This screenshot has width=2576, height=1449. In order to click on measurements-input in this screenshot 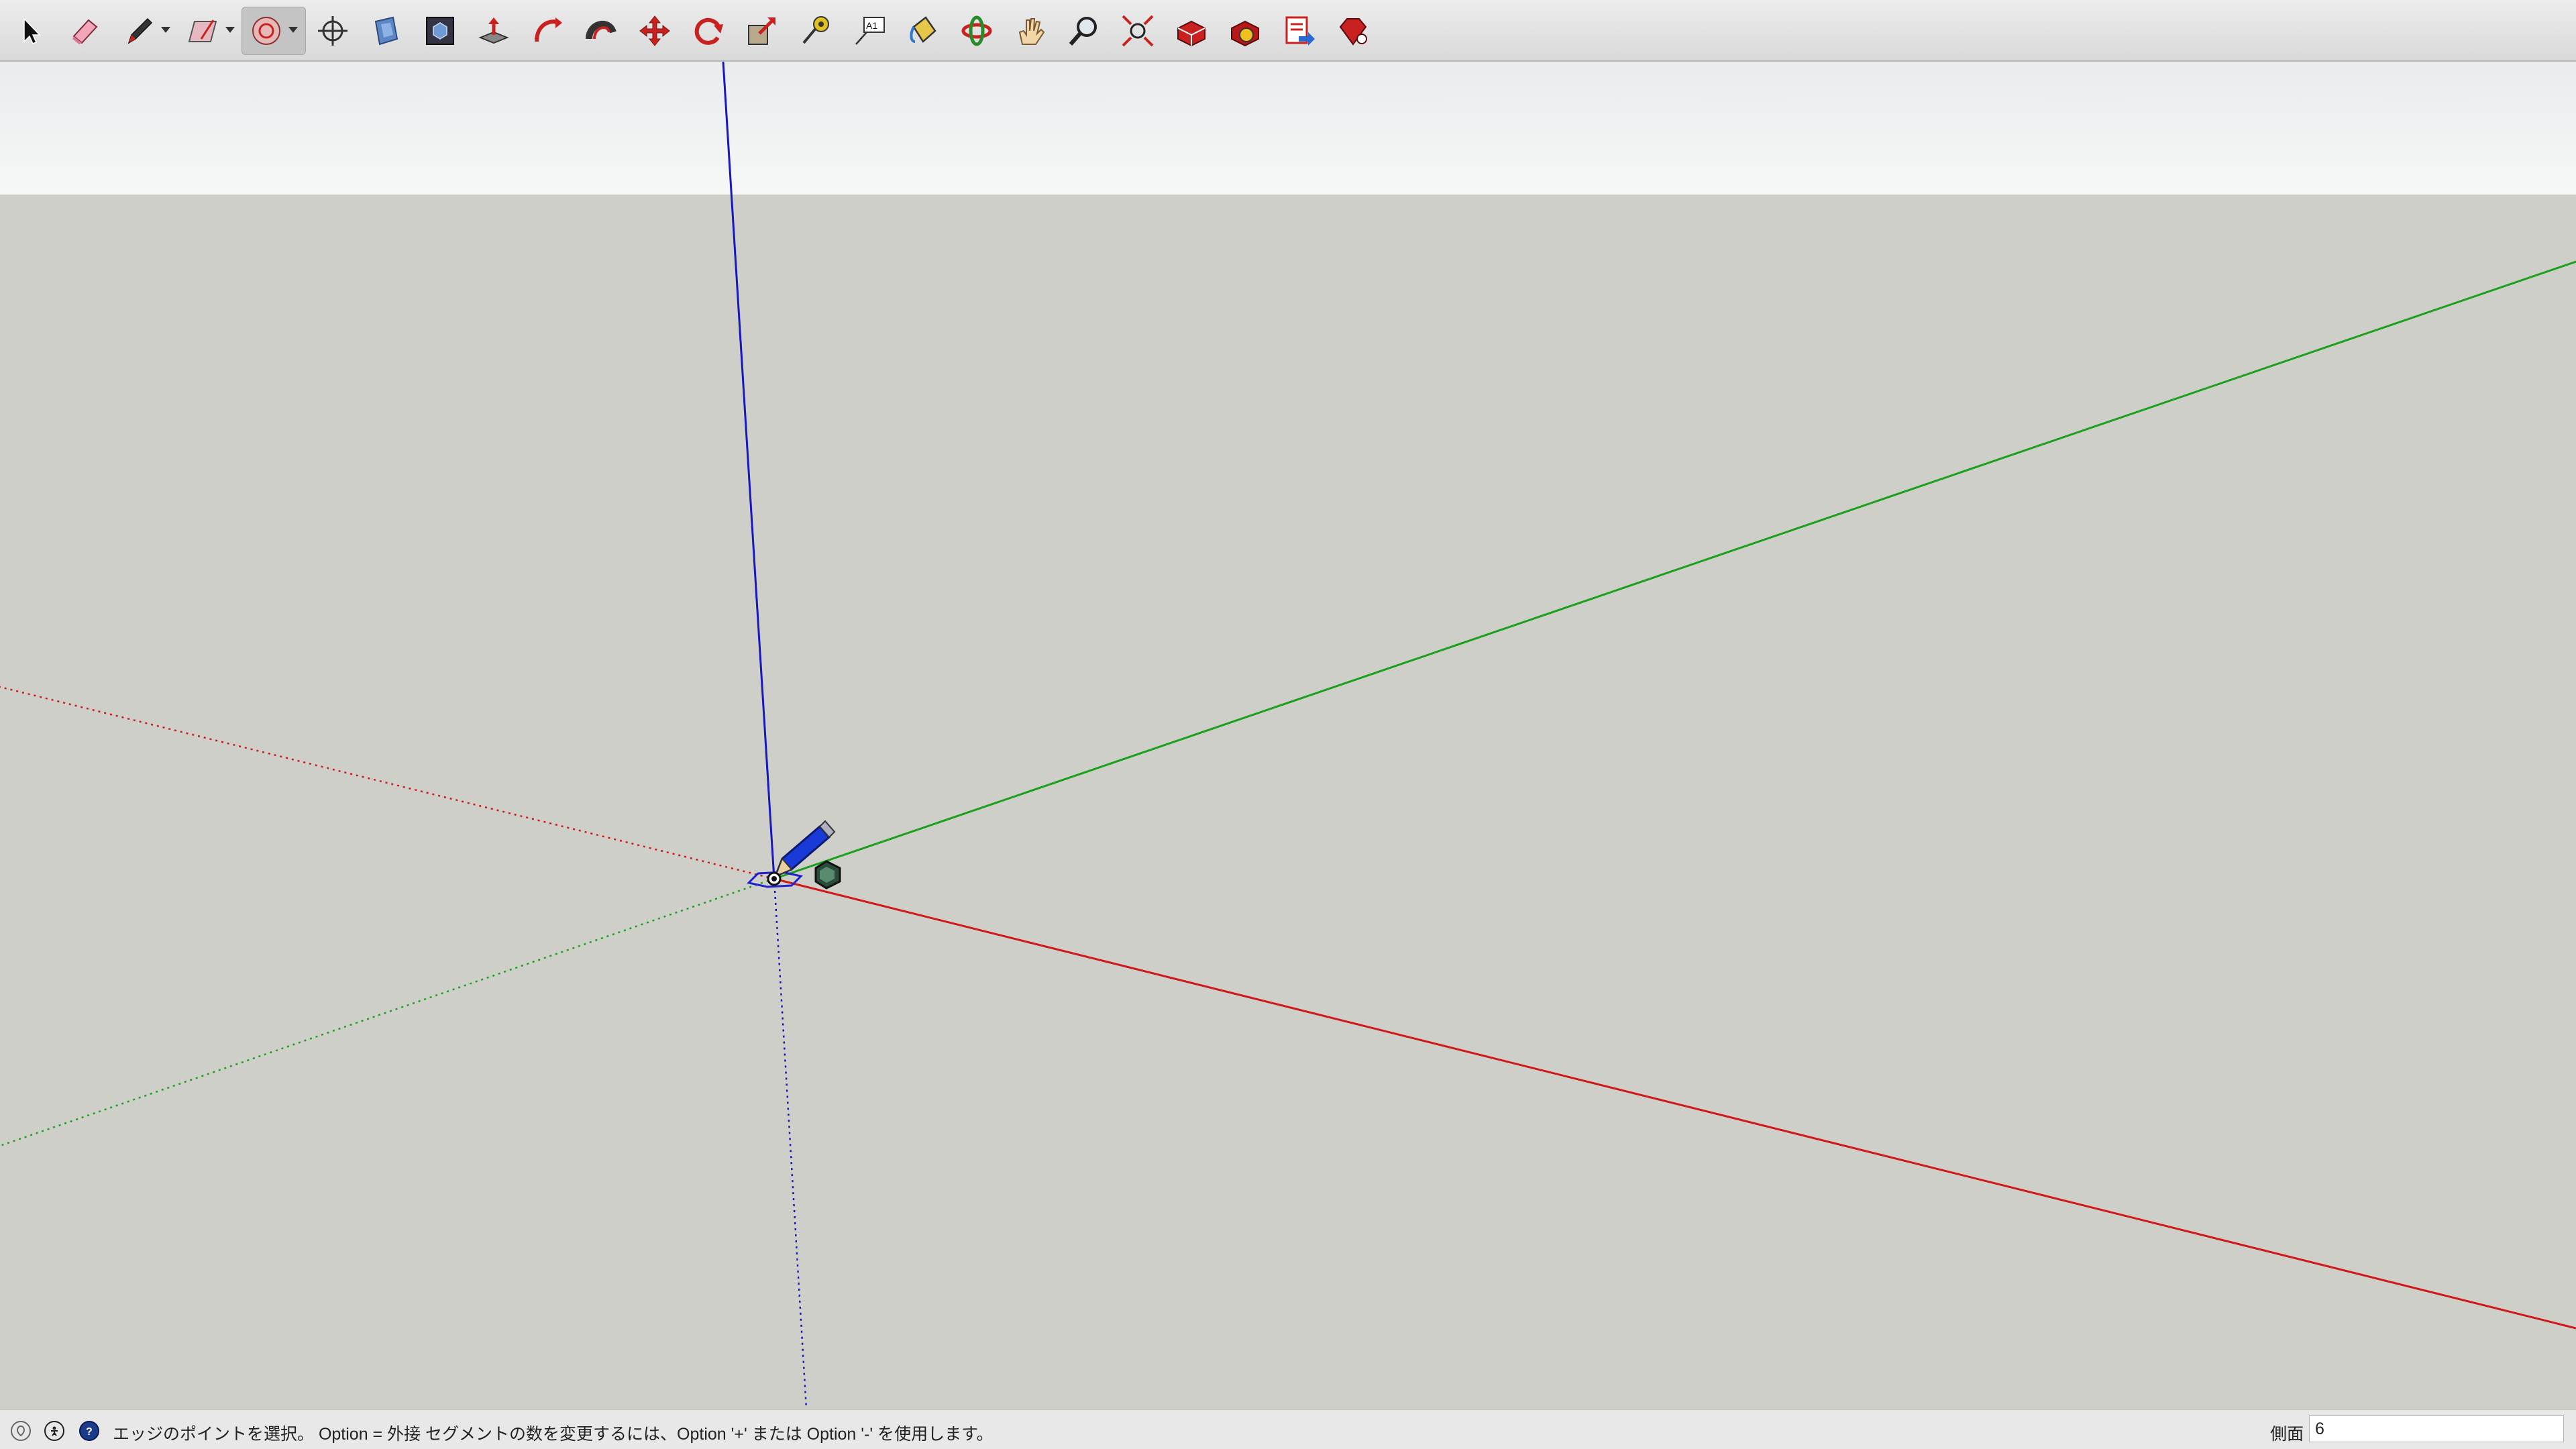, I will do `click(2436, 1428)`.